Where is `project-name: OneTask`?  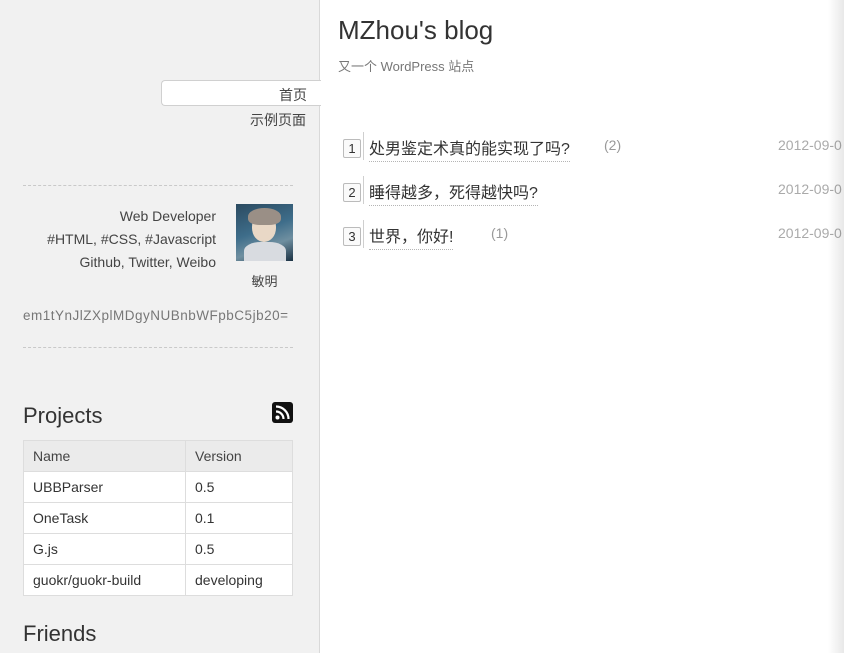 project-name: OneTask is located at coordinates (104, 518).